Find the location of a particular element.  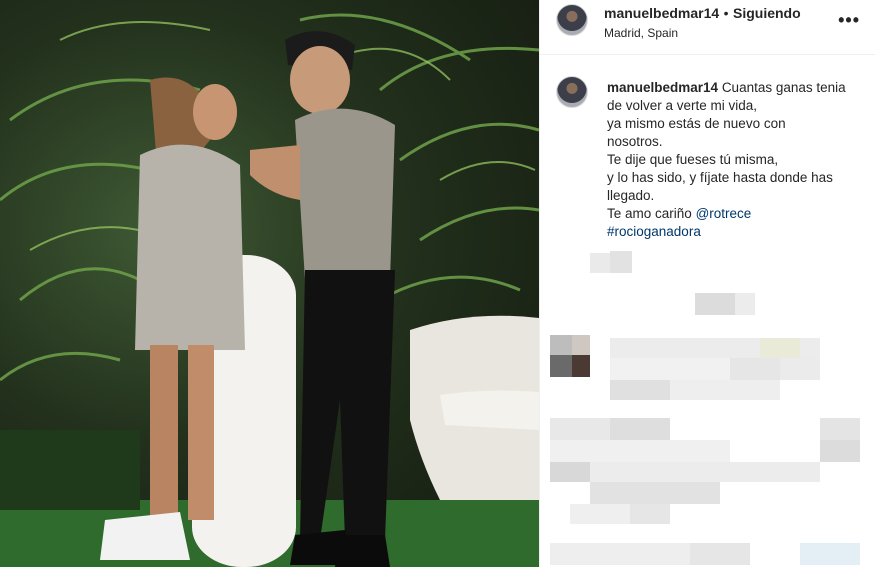

author-avatar is located at coordinates (572, 20).